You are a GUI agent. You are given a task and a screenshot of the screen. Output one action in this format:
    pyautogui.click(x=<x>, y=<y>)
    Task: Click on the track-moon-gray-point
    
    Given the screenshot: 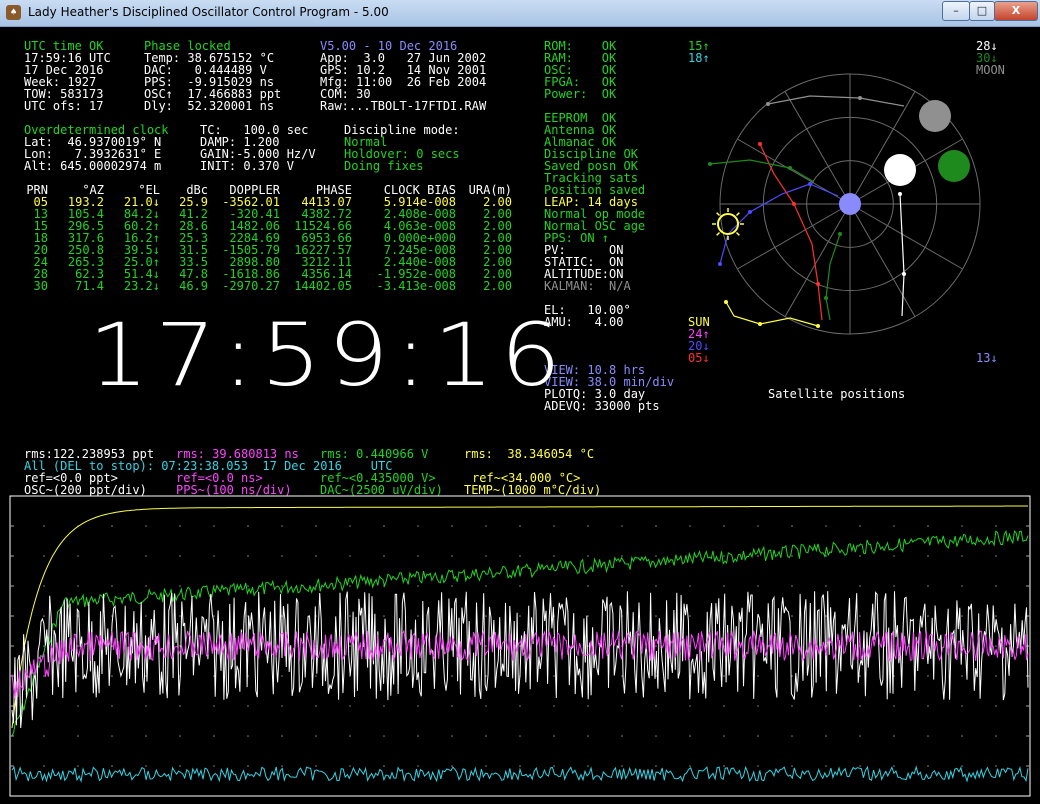 What is the action you would take?
    pyautogui.click(x=860, y=98)
    